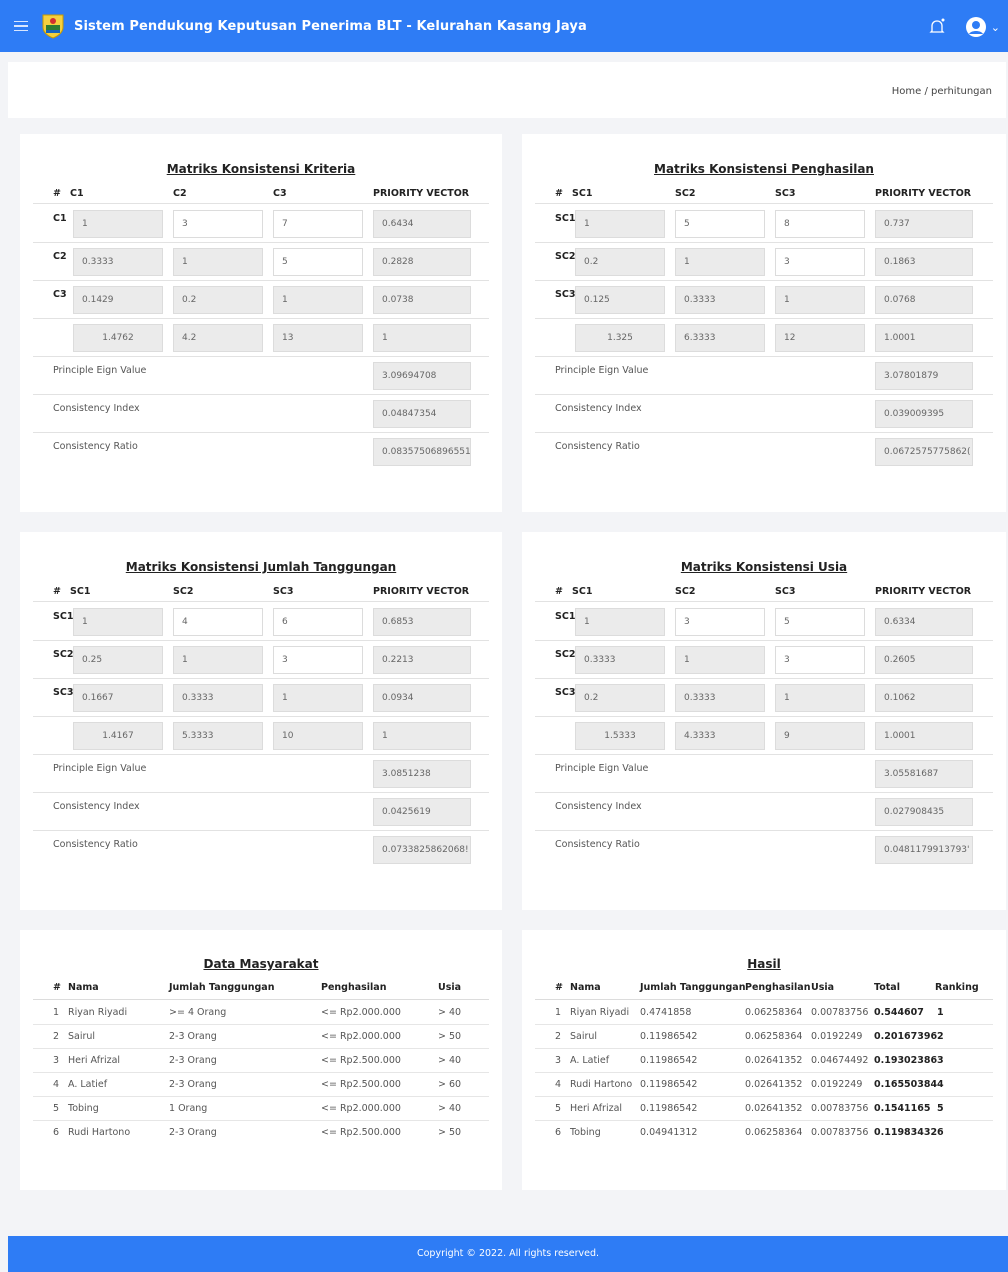  Describe the element at coordinates (318, 224) in the screenshot. I see `matrix-input: 7` at that location.